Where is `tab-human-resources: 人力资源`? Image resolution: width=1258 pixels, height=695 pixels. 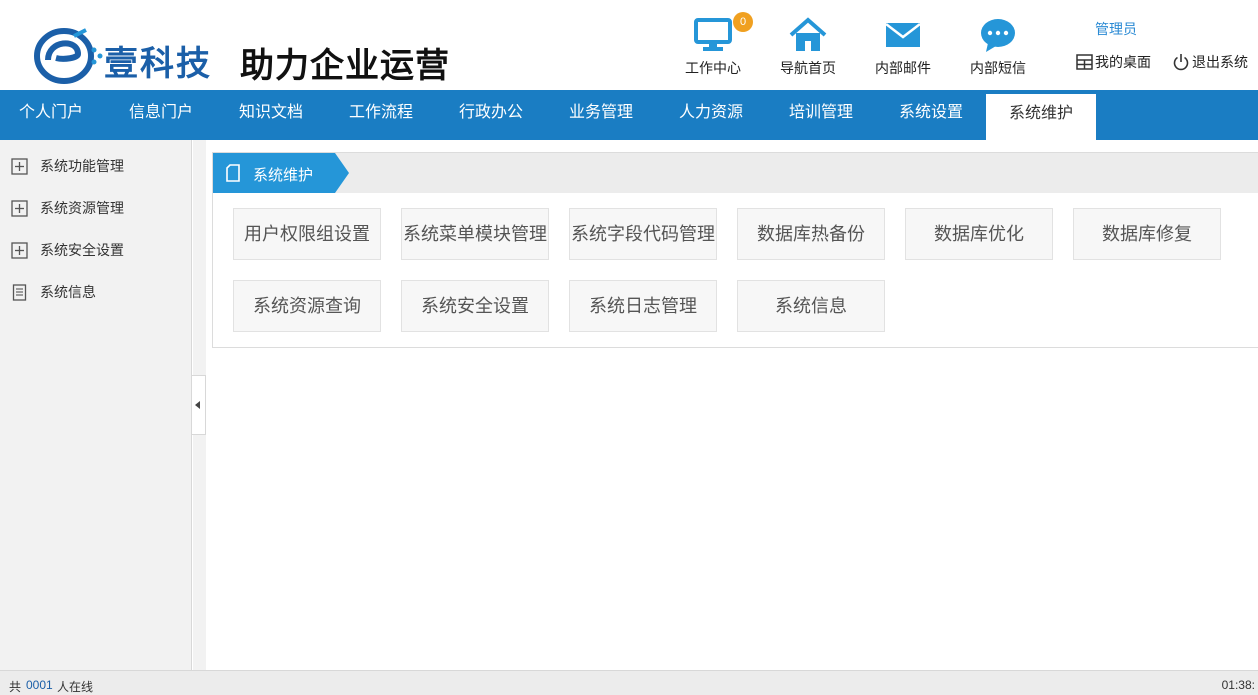 tab-human-resources: 人力资源 is located at coordinates (711, 115).